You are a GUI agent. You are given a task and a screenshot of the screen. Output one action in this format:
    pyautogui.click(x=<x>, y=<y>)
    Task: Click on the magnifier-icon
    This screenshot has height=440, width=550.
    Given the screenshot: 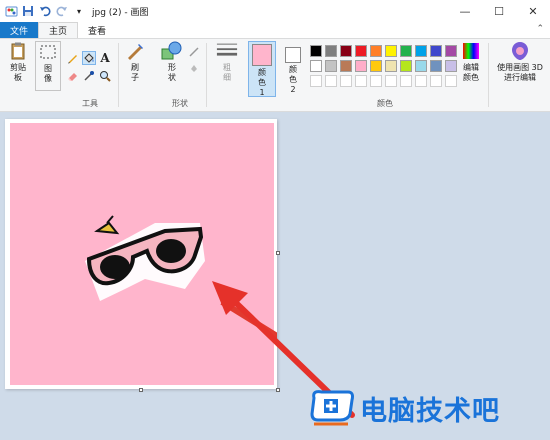 What is the action you would take?
    pyautogui.click(x=105, y=76)
    